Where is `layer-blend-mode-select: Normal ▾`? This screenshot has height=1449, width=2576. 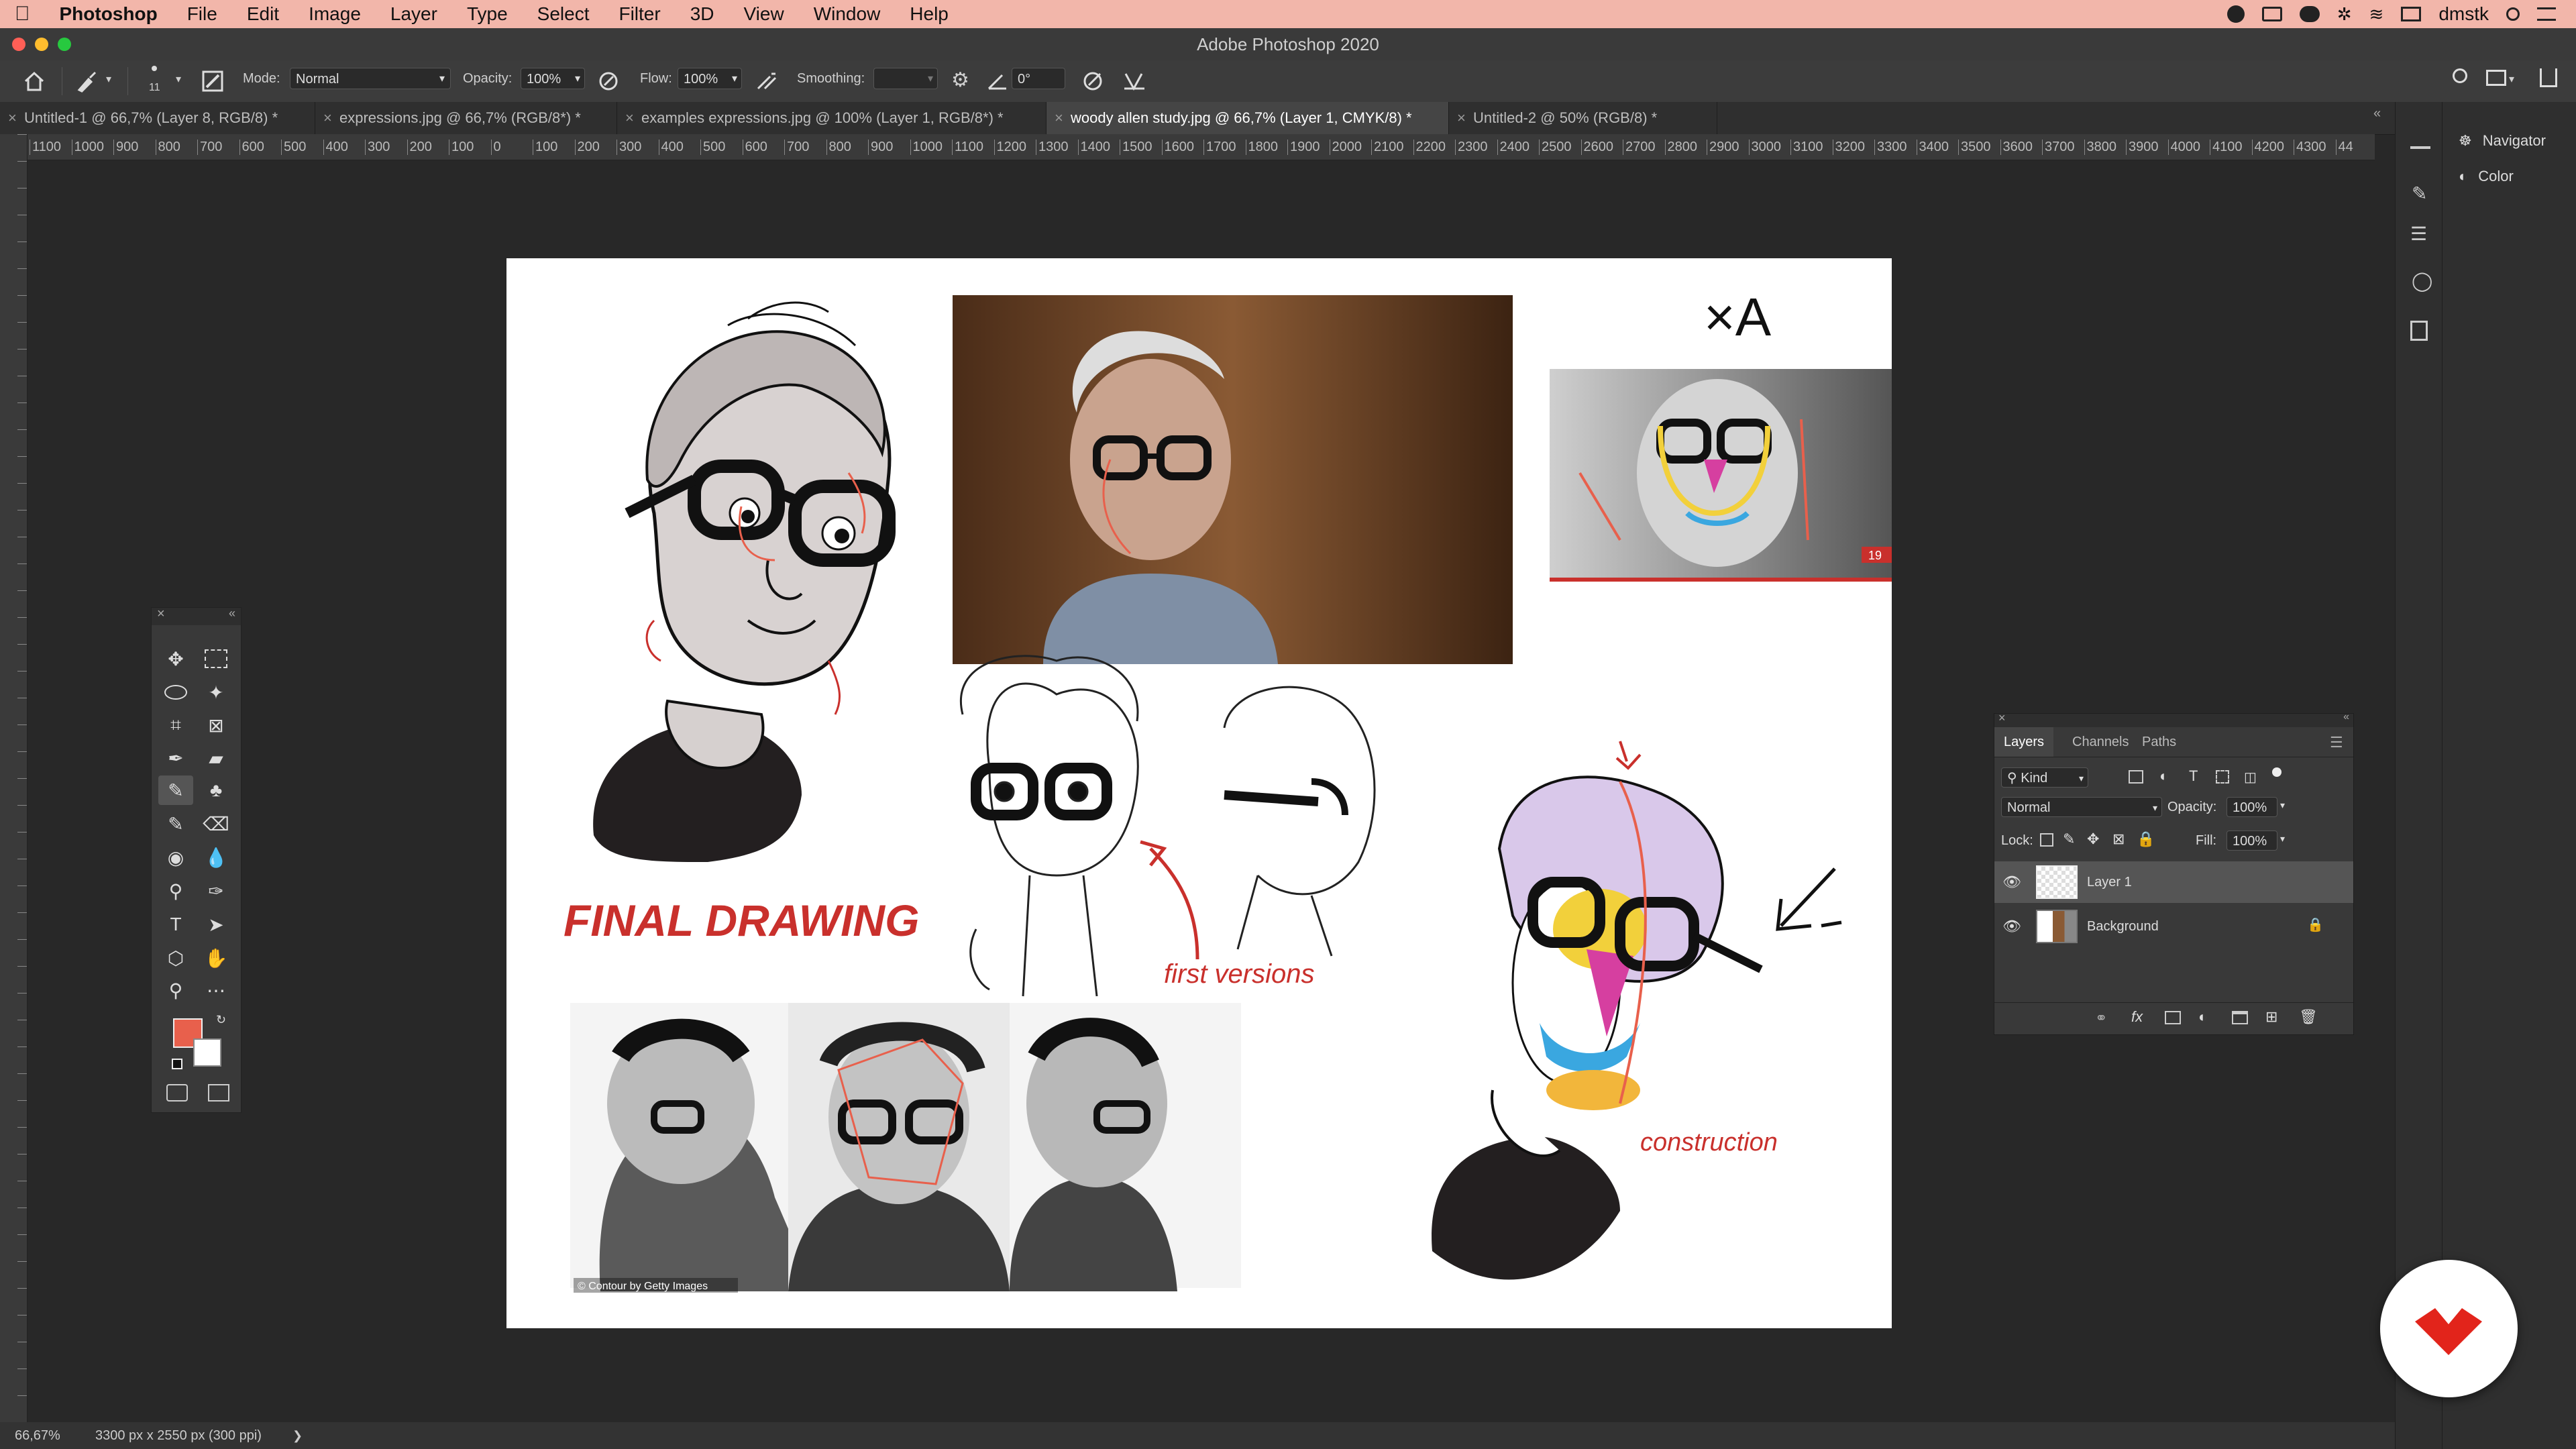 layer-blend-mode-select: Normal ▾ is located at coordinates (2081, 807).